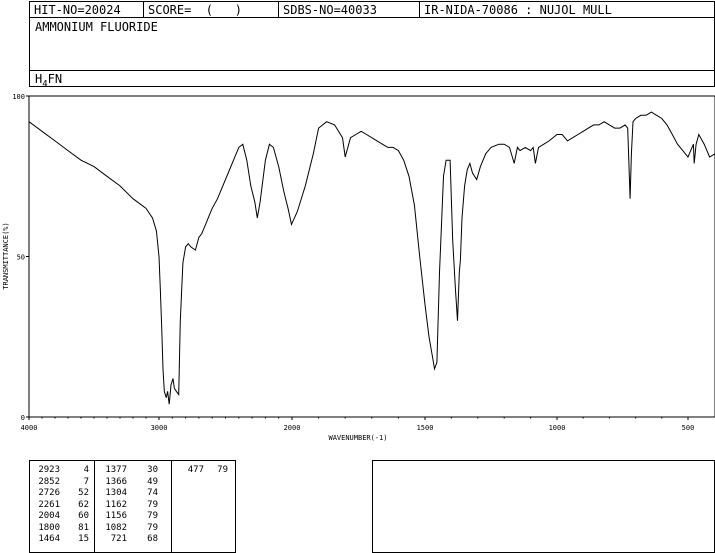 The image size is (715, 553). What do you see at coordinates (116, 470) in the screenshot?
I see `peak-table-cell: 1377` at bounding box center [116, 470].